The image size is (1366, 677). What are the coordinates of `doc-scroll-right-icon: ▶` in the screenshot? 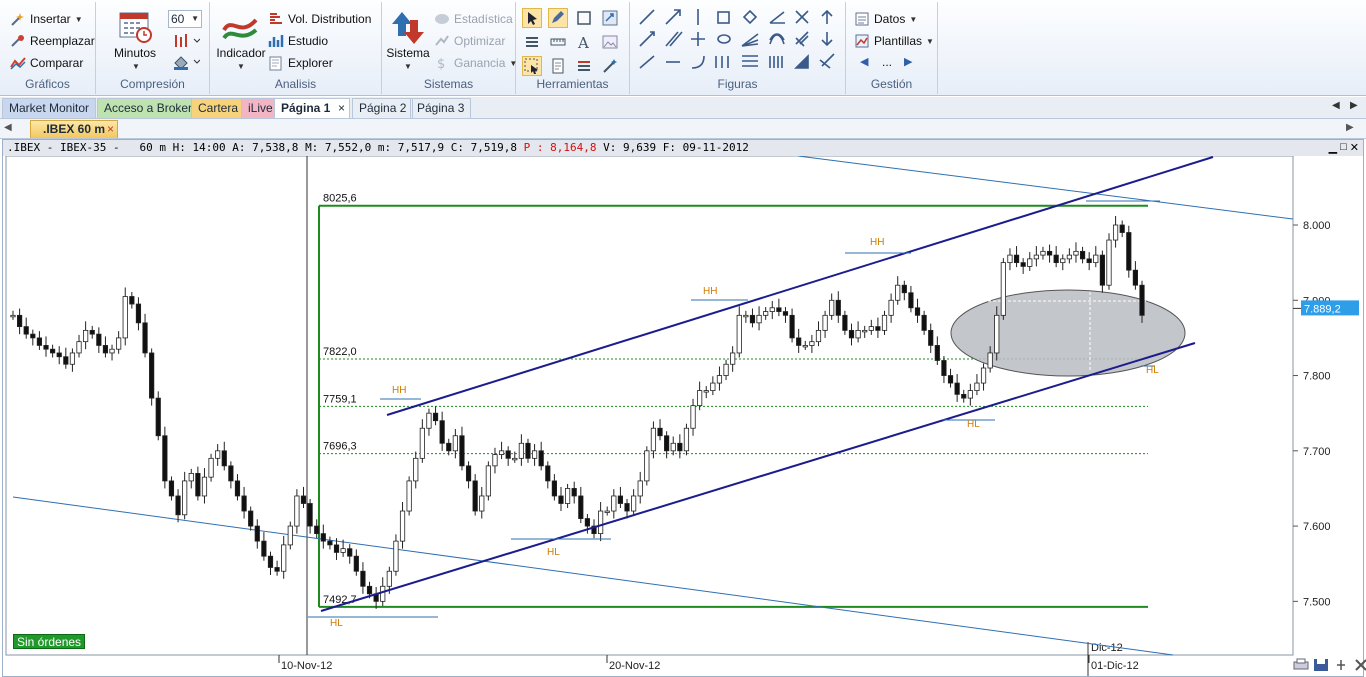 It's located at (1350, 127).